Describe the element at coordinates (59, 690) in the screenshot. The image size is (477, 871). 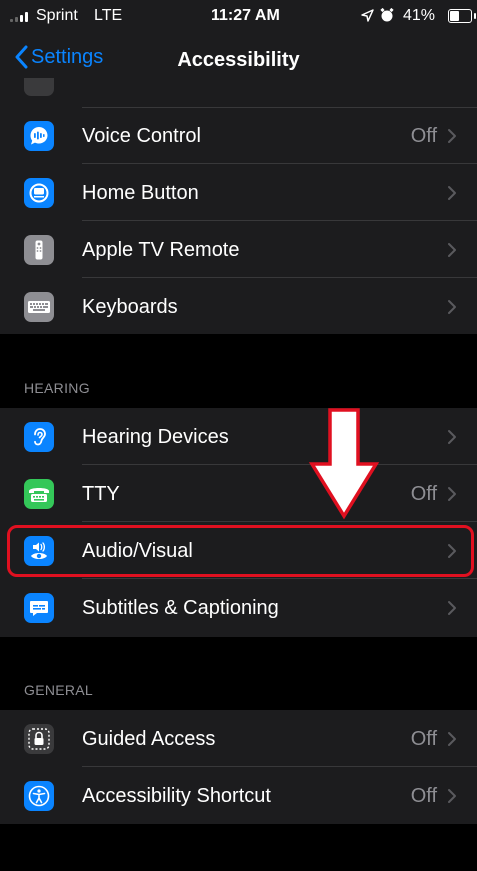
I see `section-header-general: GENERAL` at that location.